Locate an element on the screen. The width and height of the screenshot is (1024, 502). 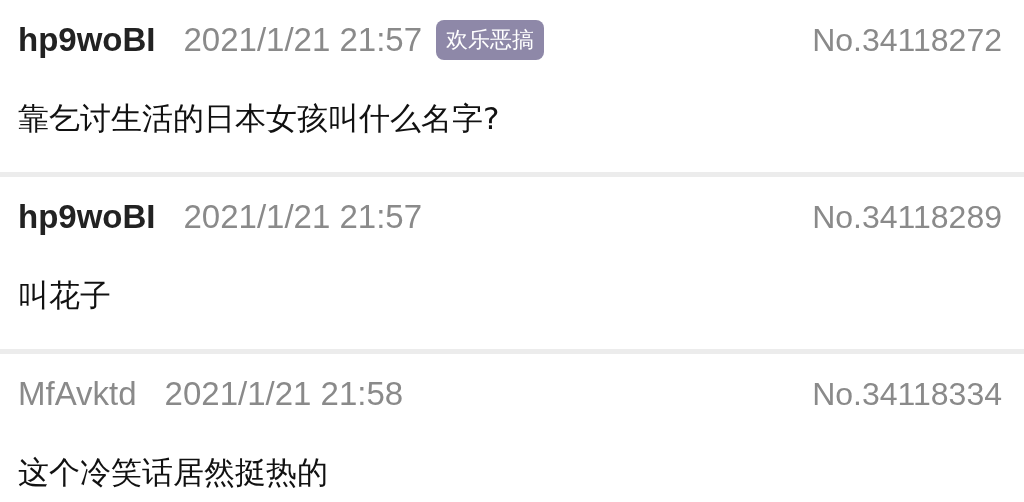
post-time: 2021/1/21 21:58 is located at coordinates (284, 394).